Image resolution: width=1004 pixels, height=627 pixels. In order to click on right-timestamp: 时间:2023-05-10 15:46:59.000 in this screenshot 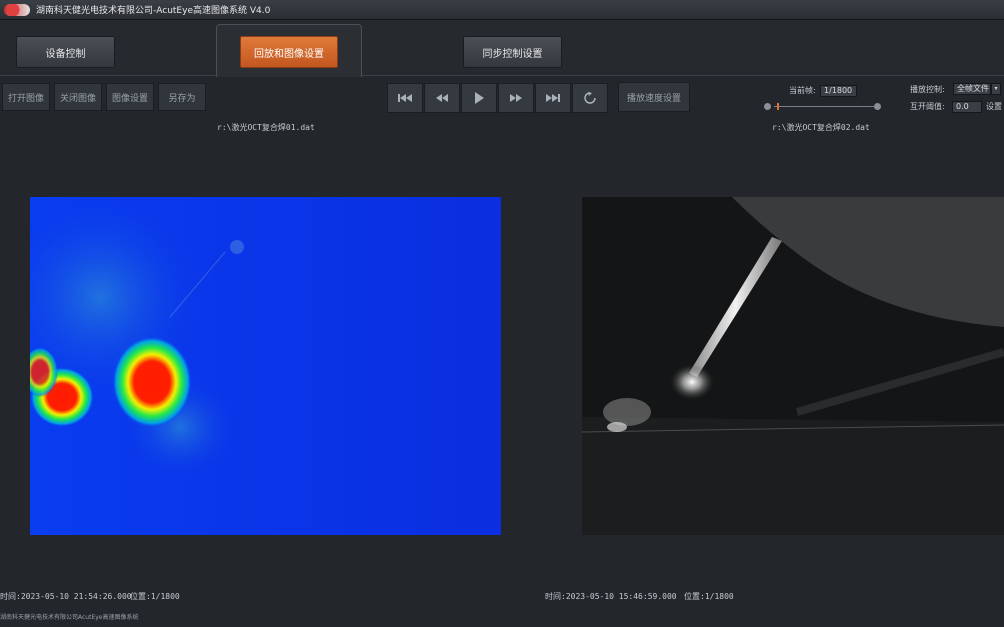, I will do `click(611, 596)`.